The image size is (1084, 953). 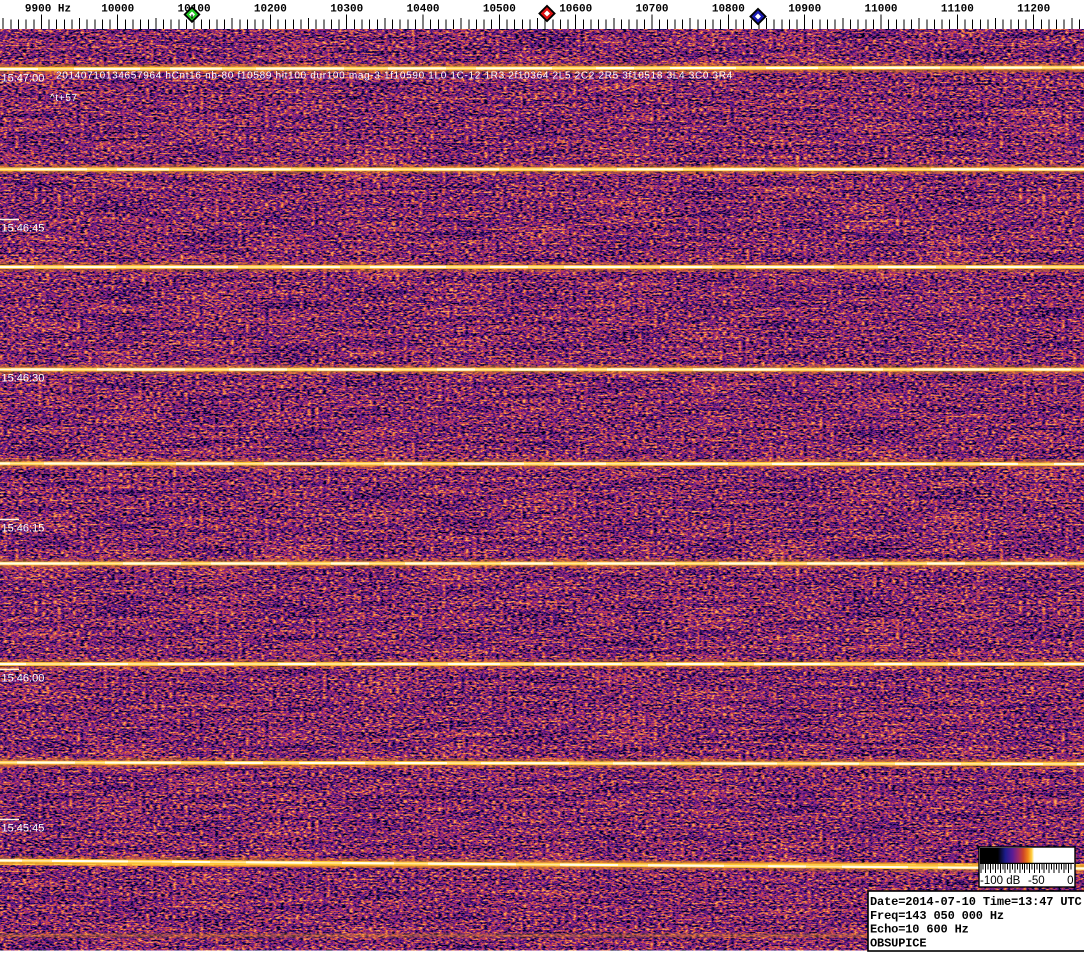 What do you see at coordinates (937, 916) in the screenshot?
I see `svg-text: Freq=143 050 000 Hz` at bounding box center [937, 916].